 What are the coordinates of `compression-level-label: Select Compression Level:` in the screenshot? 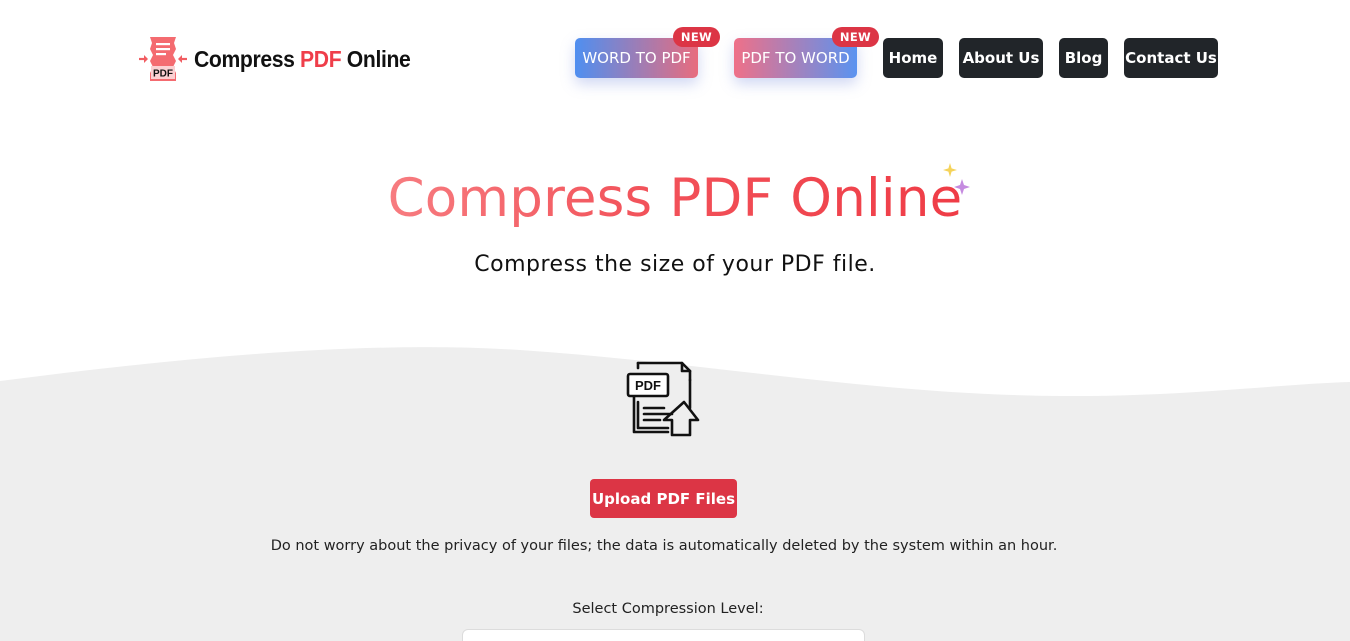 It's located at (668, 609).